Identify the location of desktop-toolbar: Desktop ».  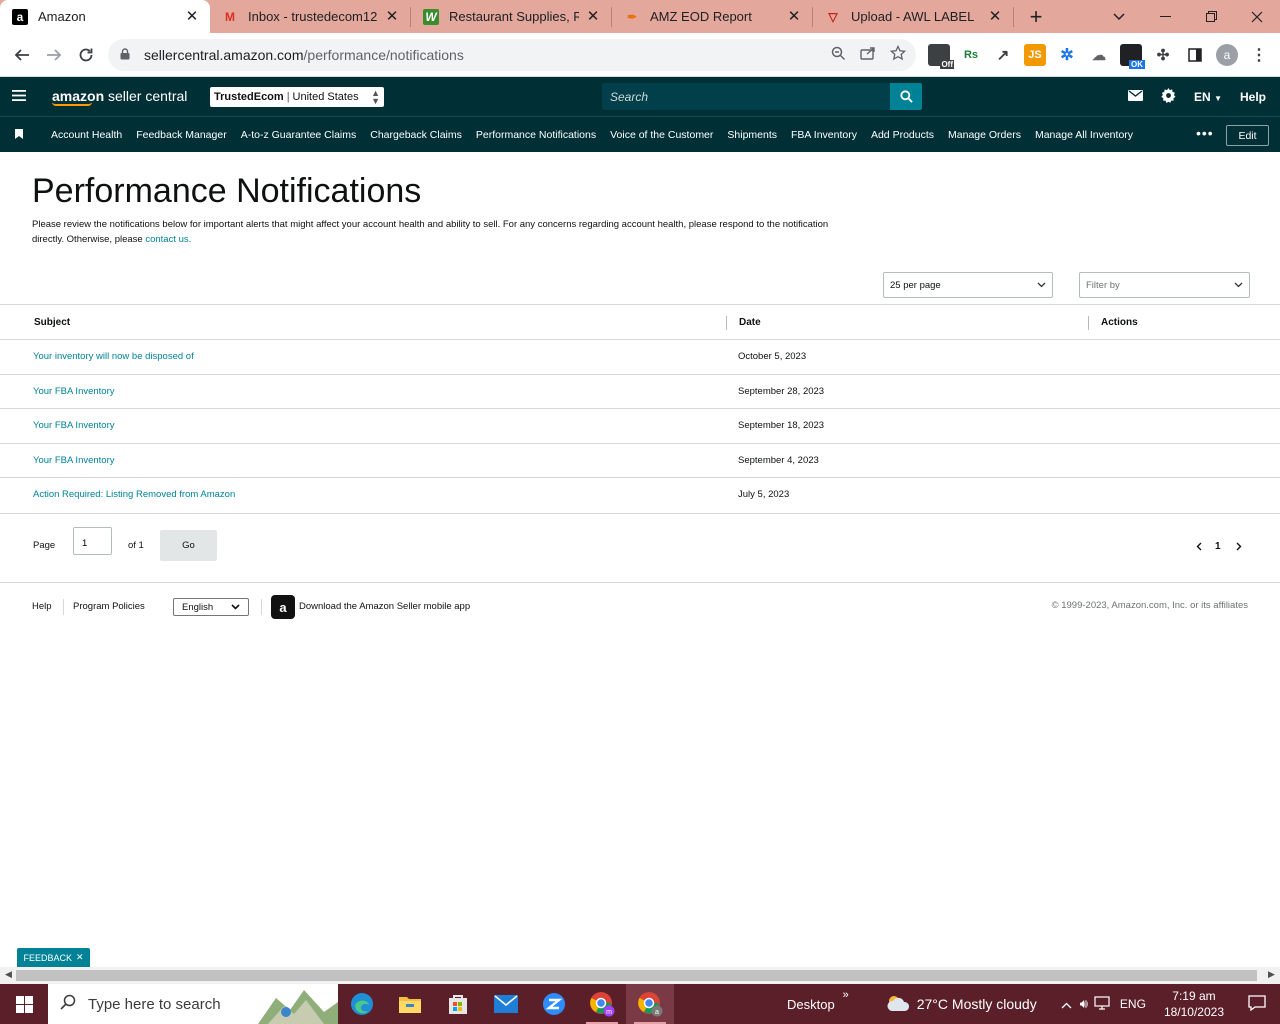
(818, 1000).